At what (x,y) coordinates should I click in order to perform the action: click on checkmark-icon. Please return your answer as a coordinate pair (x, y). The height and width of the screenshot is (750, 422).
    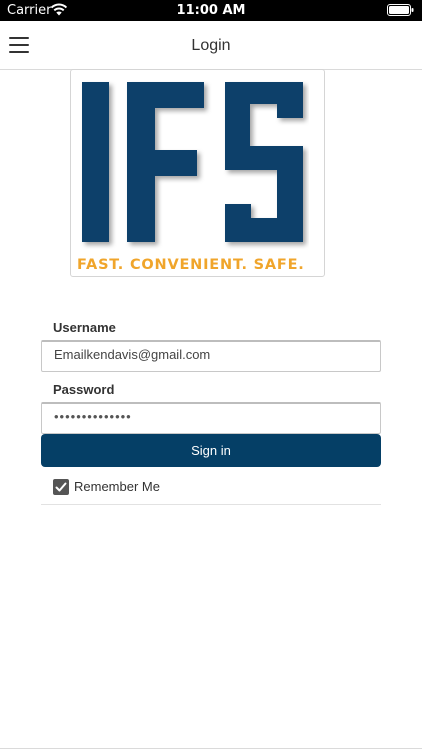
    Looking at the image, I should click on (61, 487).